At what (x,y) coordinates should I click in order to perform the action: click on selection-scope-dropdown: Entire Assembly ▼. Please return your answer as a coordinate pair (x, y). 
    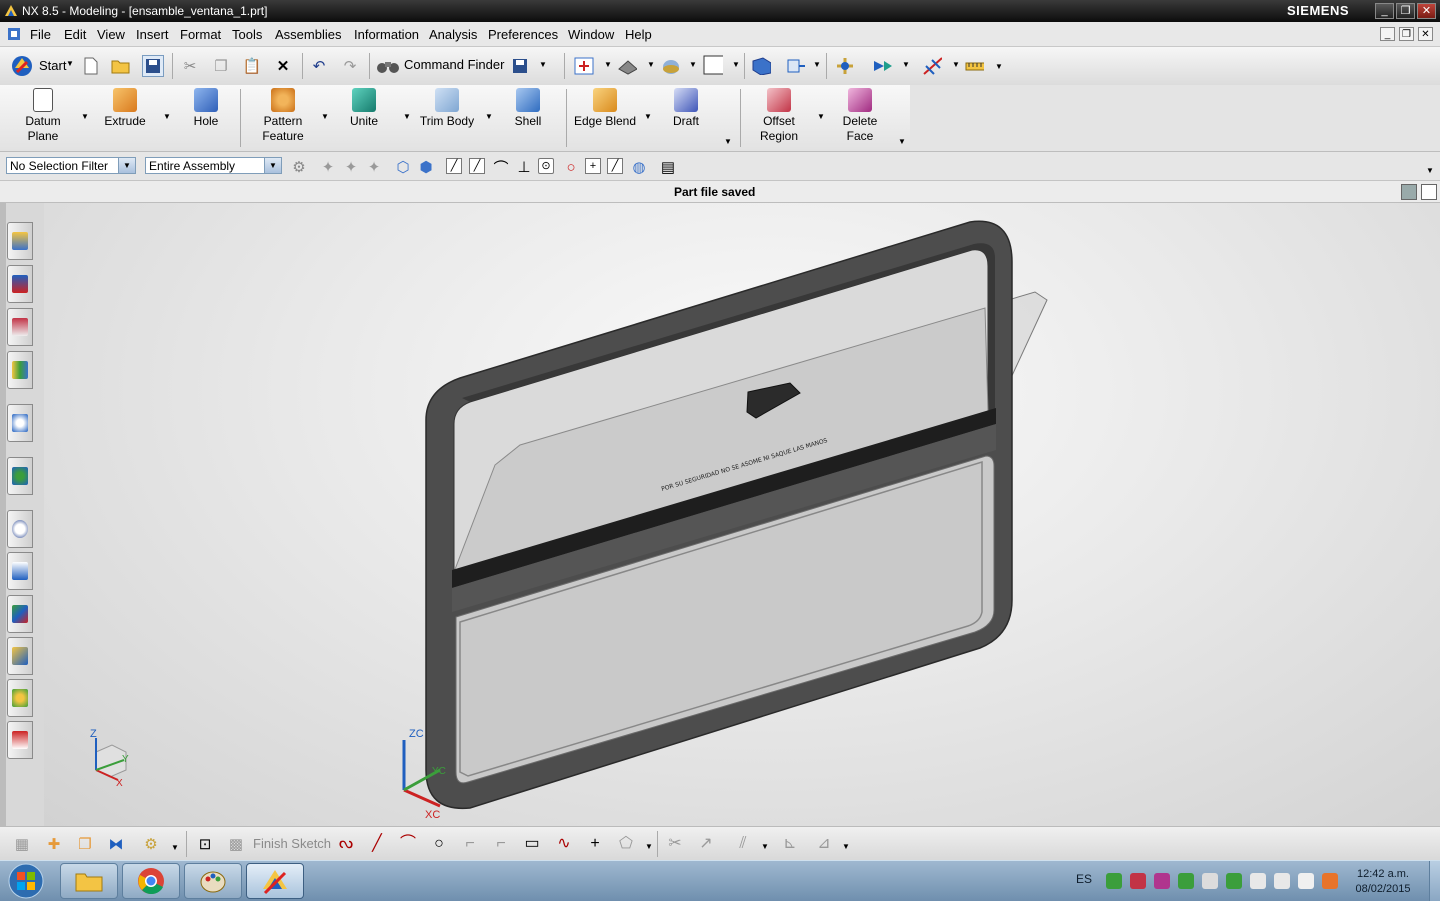
    Looking at the image, I should click on (213, 165).